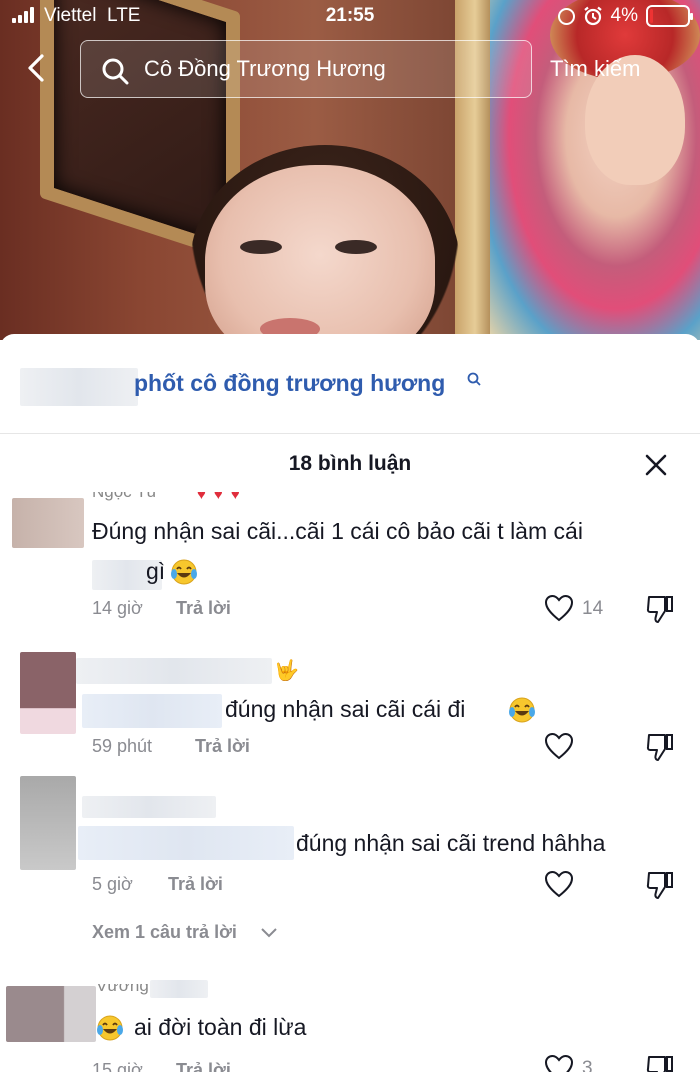  I want to click on like-count: 14, so click(593, 608).